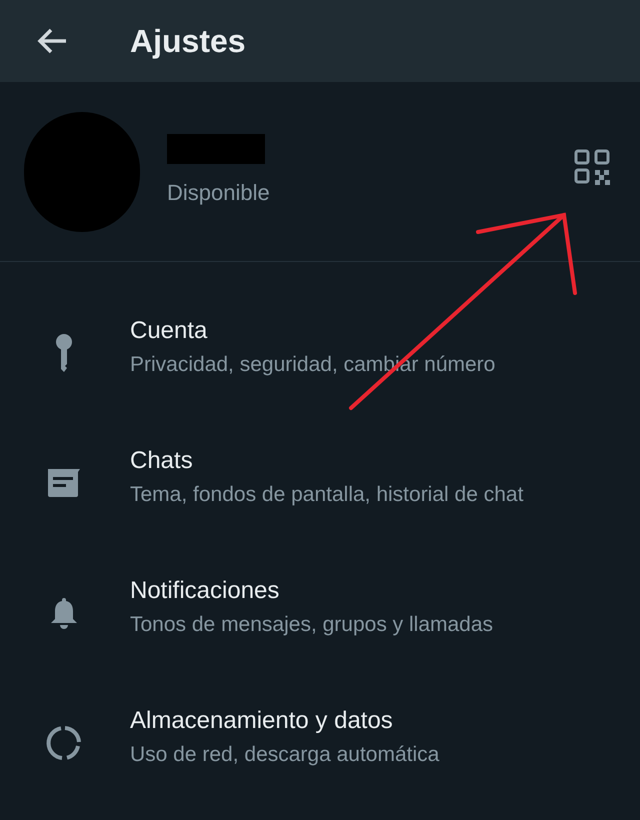  What do you see at coordinates (64, 613) in the screenshot?
I see `bell-icon` at bounding box center [64, 613].